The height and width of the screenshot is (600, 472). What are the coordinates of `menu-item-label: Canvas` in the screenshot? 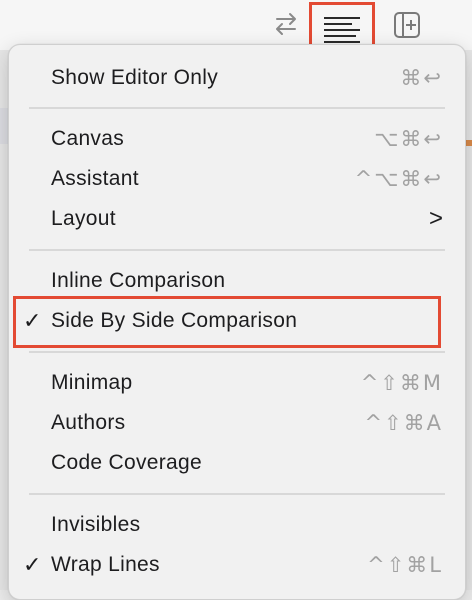 It's located at (88, 138).